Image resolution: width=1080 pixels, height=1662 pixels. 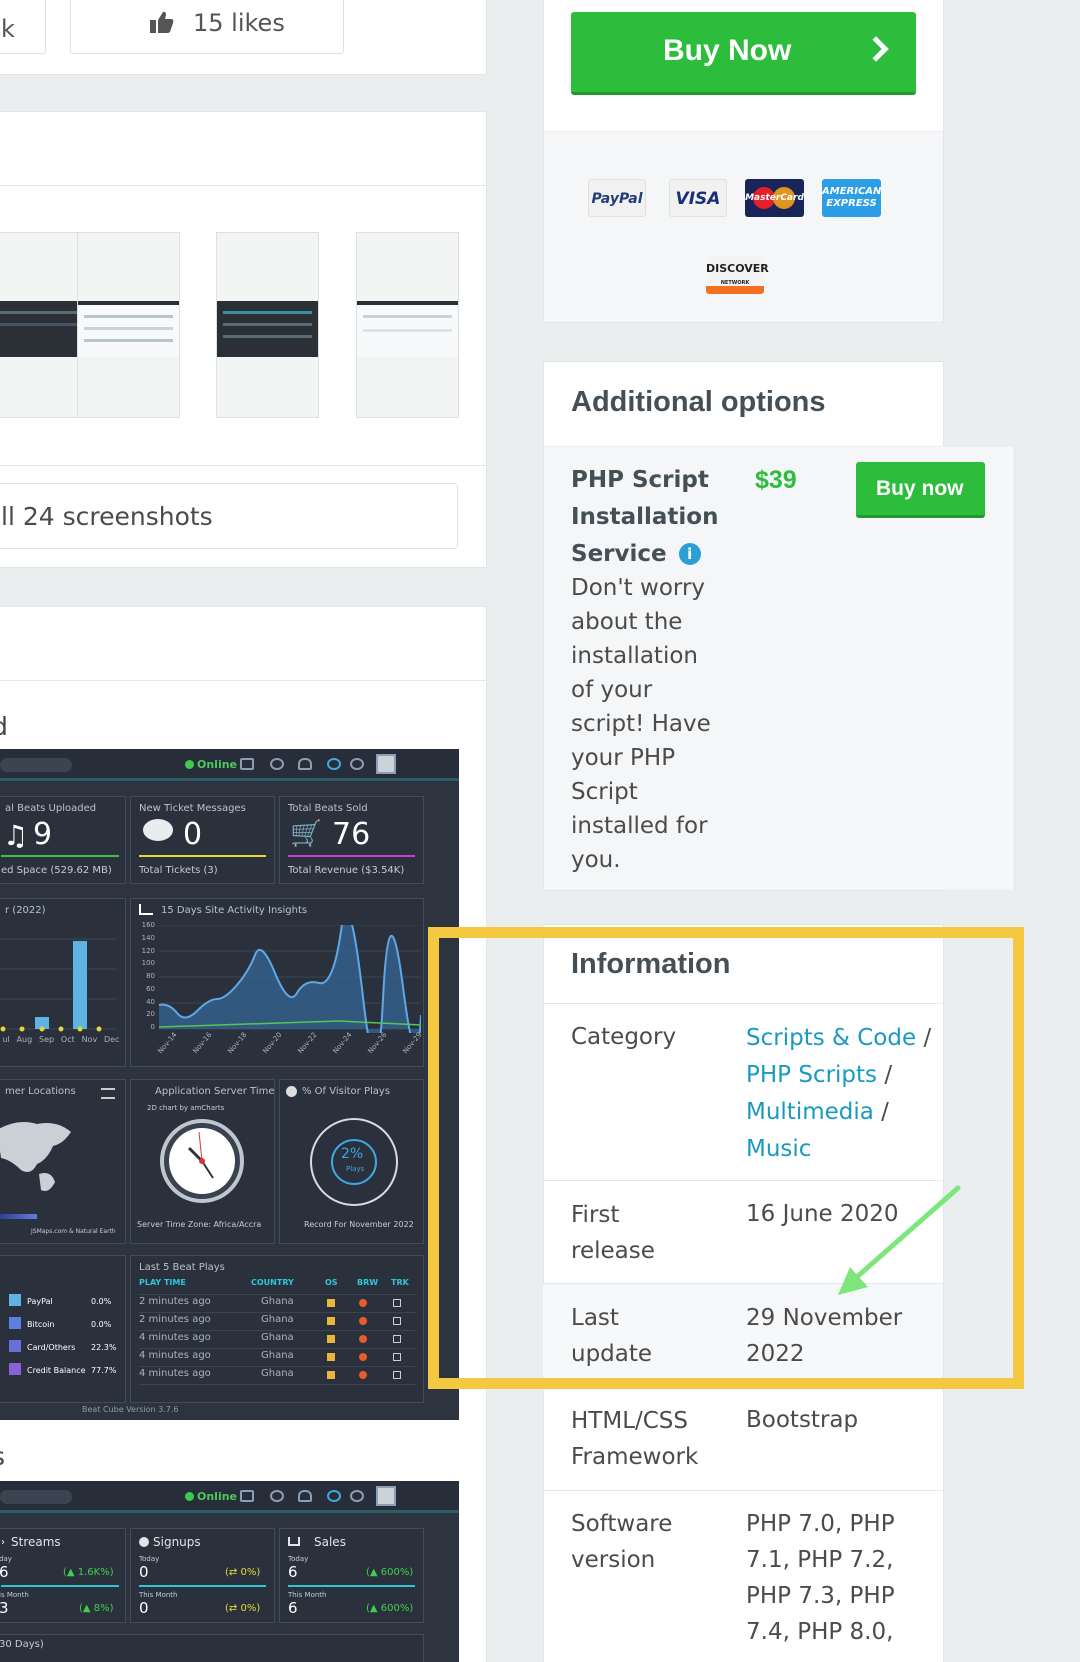 I want to click on server-time-subtitle: 2D chart by amCharts, so click(x=186, y=1108).